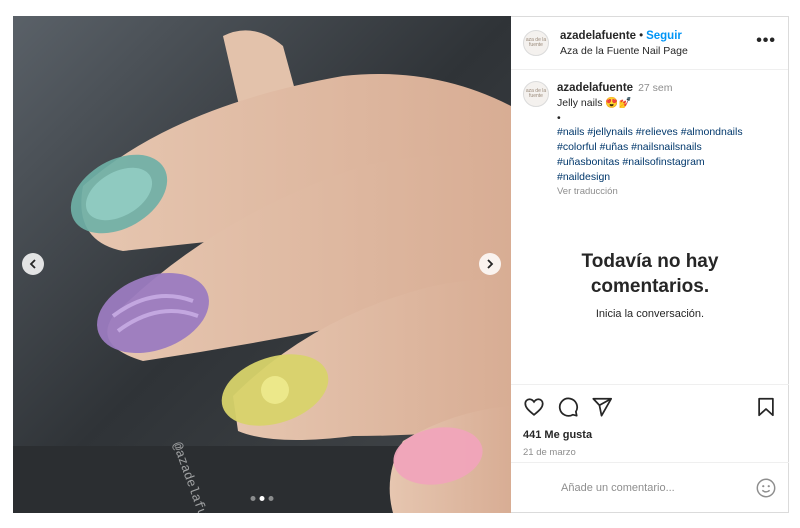  I want to click on carousel-dot-active, so click(262, 498).